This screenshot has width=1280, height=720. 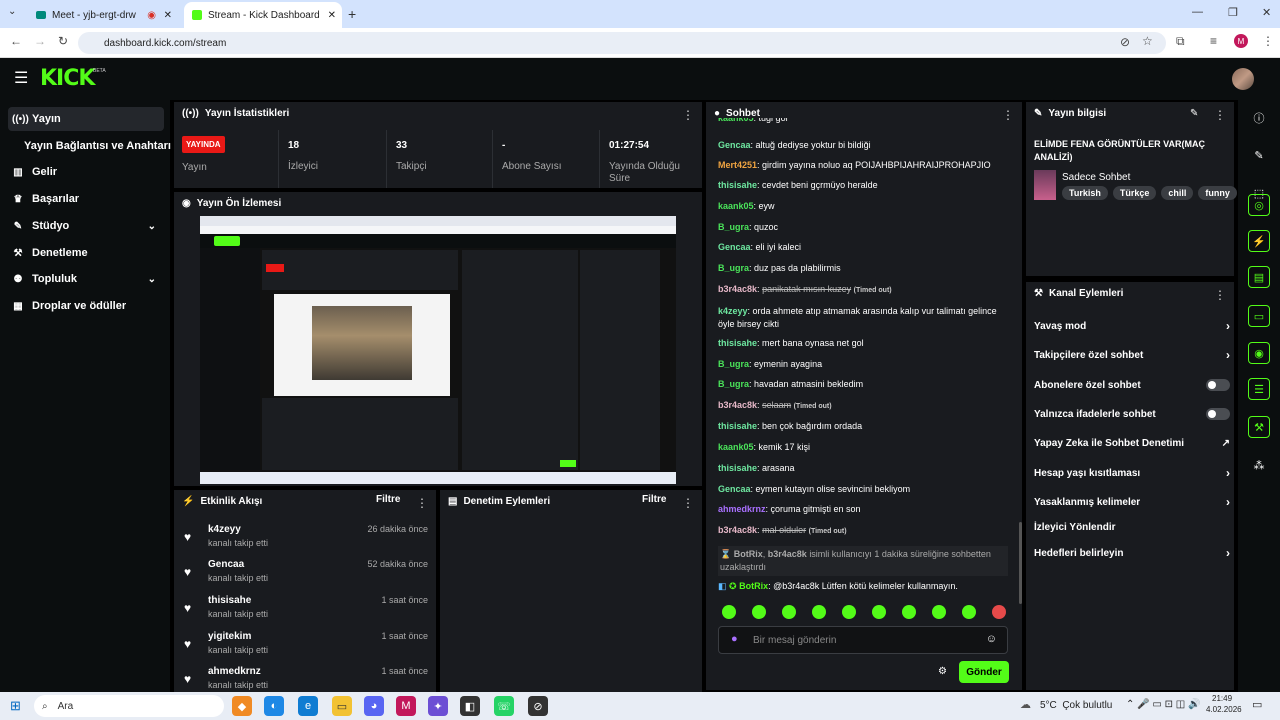 What do you see at coordinates (504, 706) in the screenshot?
I see `whatsapp-icon: ☏` at bounding box center [504, 706].